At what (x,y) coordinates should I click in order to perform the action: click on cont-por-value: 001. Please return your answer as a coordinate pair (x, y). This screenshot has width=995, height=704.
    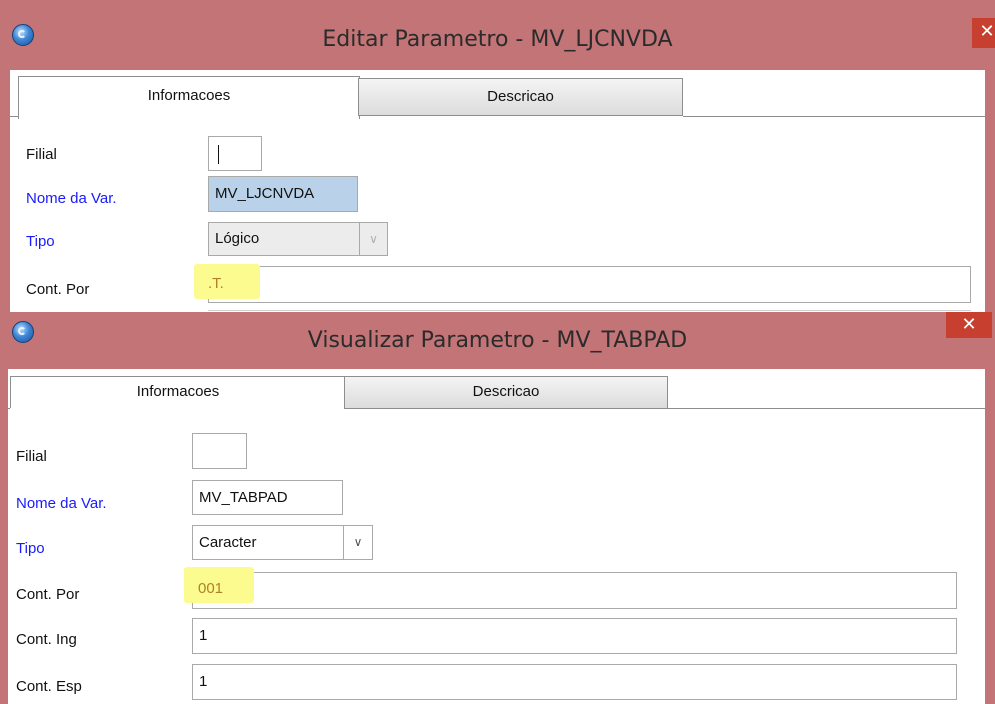
    Looking at the image, I should click on (211, 588).